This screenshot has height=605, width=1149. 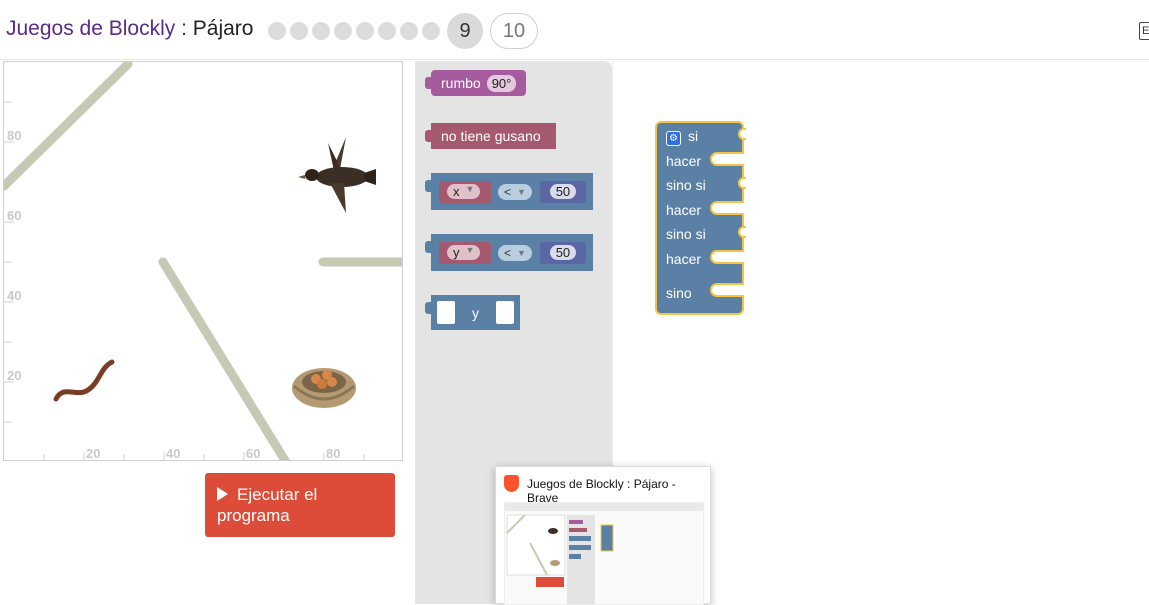 I want to click on y-axis-label-60: 60, so click(x=14, y=215).